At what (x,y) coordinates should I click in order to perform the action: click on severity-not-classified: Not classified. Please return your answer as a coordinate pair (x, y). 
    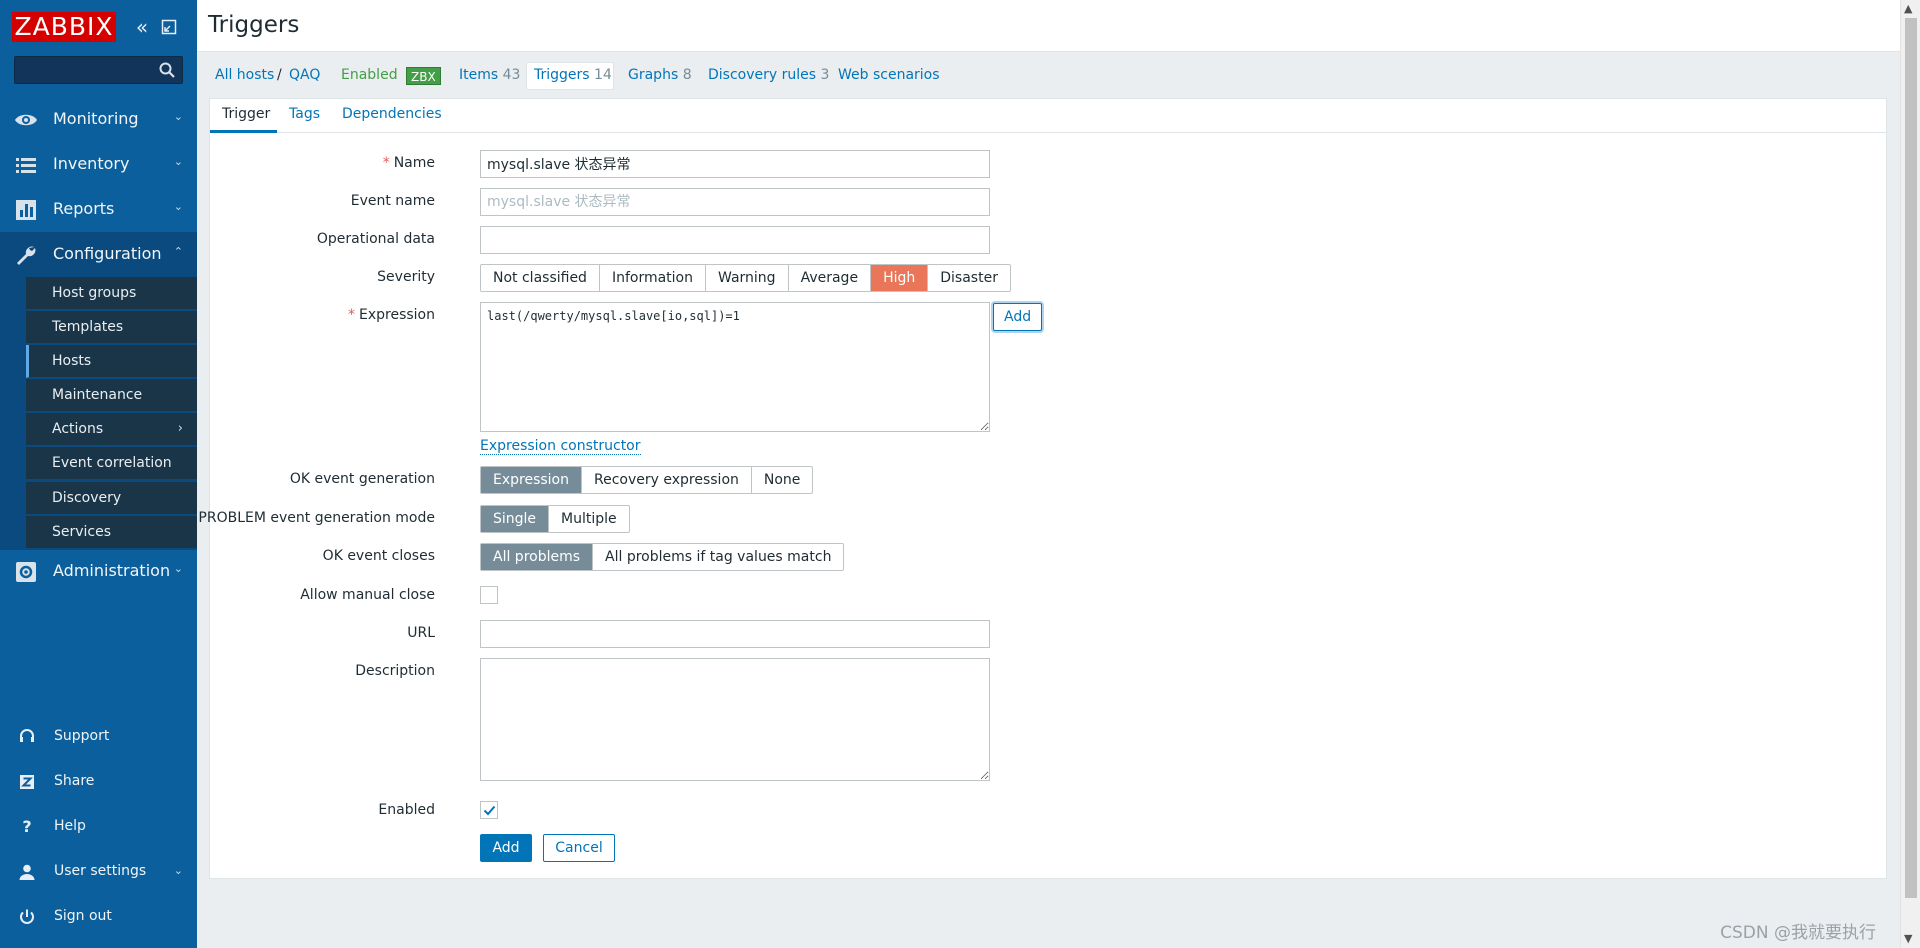
    Looking at the image, I should click on (540, 278).